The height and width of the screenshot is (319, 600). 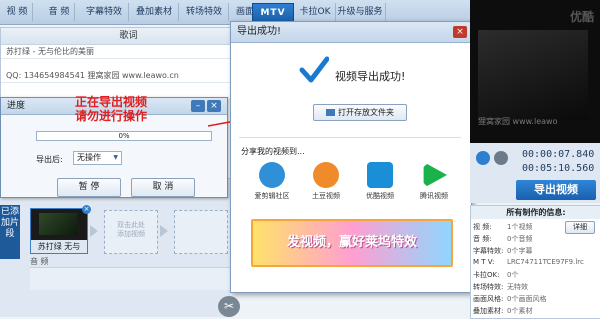 What do you see at coordinates (128, 36) in the screenshot?
I see `lyrics-header: 歌词` at bounding box center [128, 36].